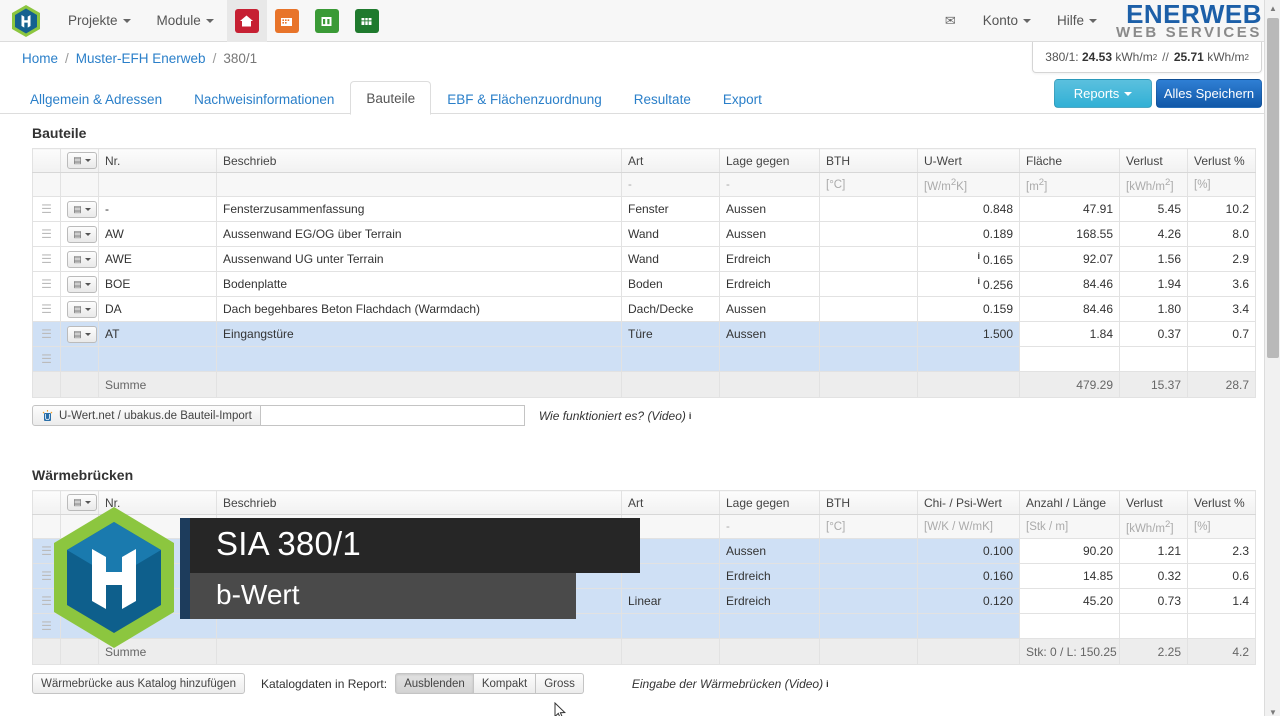  Describe the element at coordinates (141, 58) in the screenshot. I see `breadcrumb-item-project: Muster-EFH Enerweb` at that location.